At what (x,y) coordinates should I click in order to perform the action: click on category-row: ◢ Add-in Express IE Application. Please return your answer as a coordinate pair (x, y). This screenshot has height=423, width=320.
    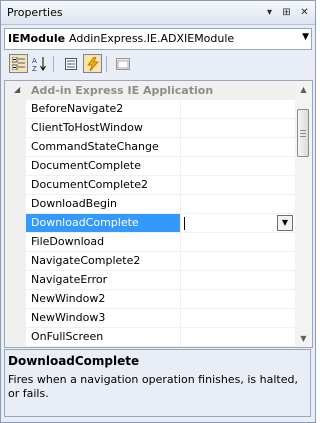
    Looking at the image, I should click on (150, 90).